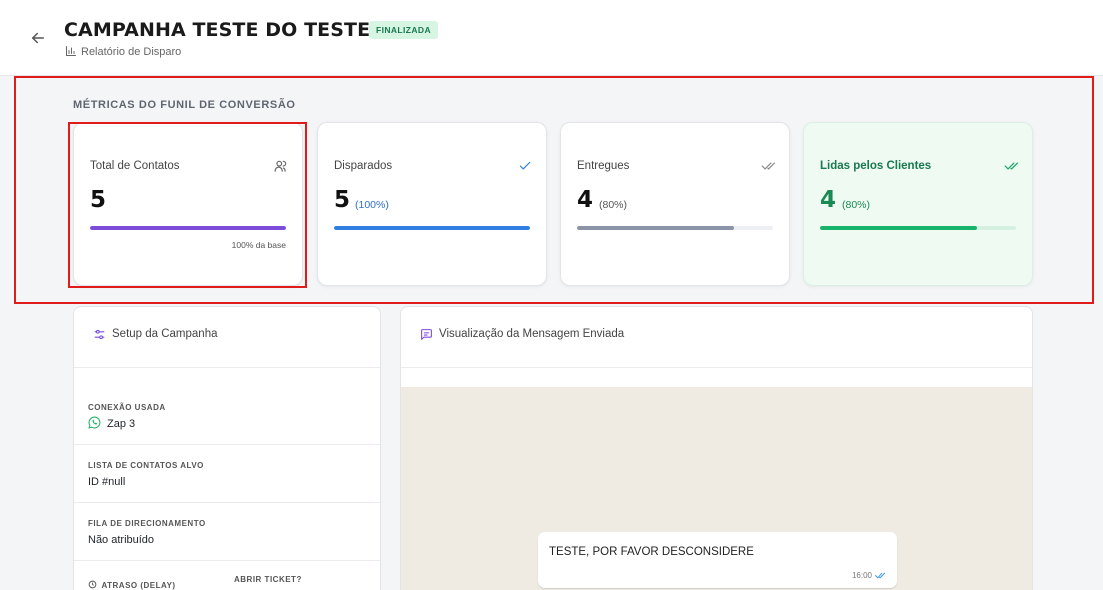 Image resolution: width=1103 pixels, height=590 pixels. I want to click on panel-header: Setup da Campanha, so click(227, 337).